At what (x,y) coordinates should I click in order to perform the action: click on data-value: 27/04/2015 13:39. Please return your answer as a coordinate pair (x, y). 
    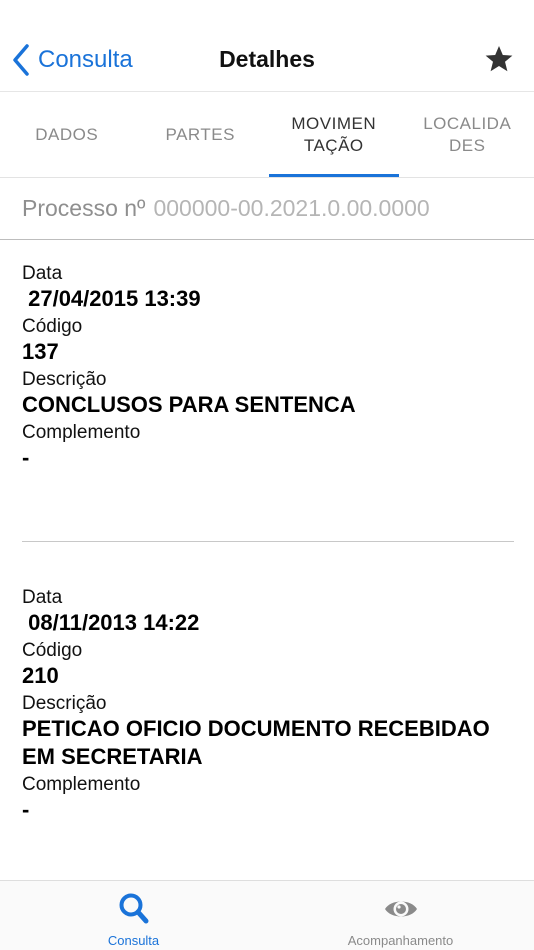
    Looking at the image, I should click on (111, 298).